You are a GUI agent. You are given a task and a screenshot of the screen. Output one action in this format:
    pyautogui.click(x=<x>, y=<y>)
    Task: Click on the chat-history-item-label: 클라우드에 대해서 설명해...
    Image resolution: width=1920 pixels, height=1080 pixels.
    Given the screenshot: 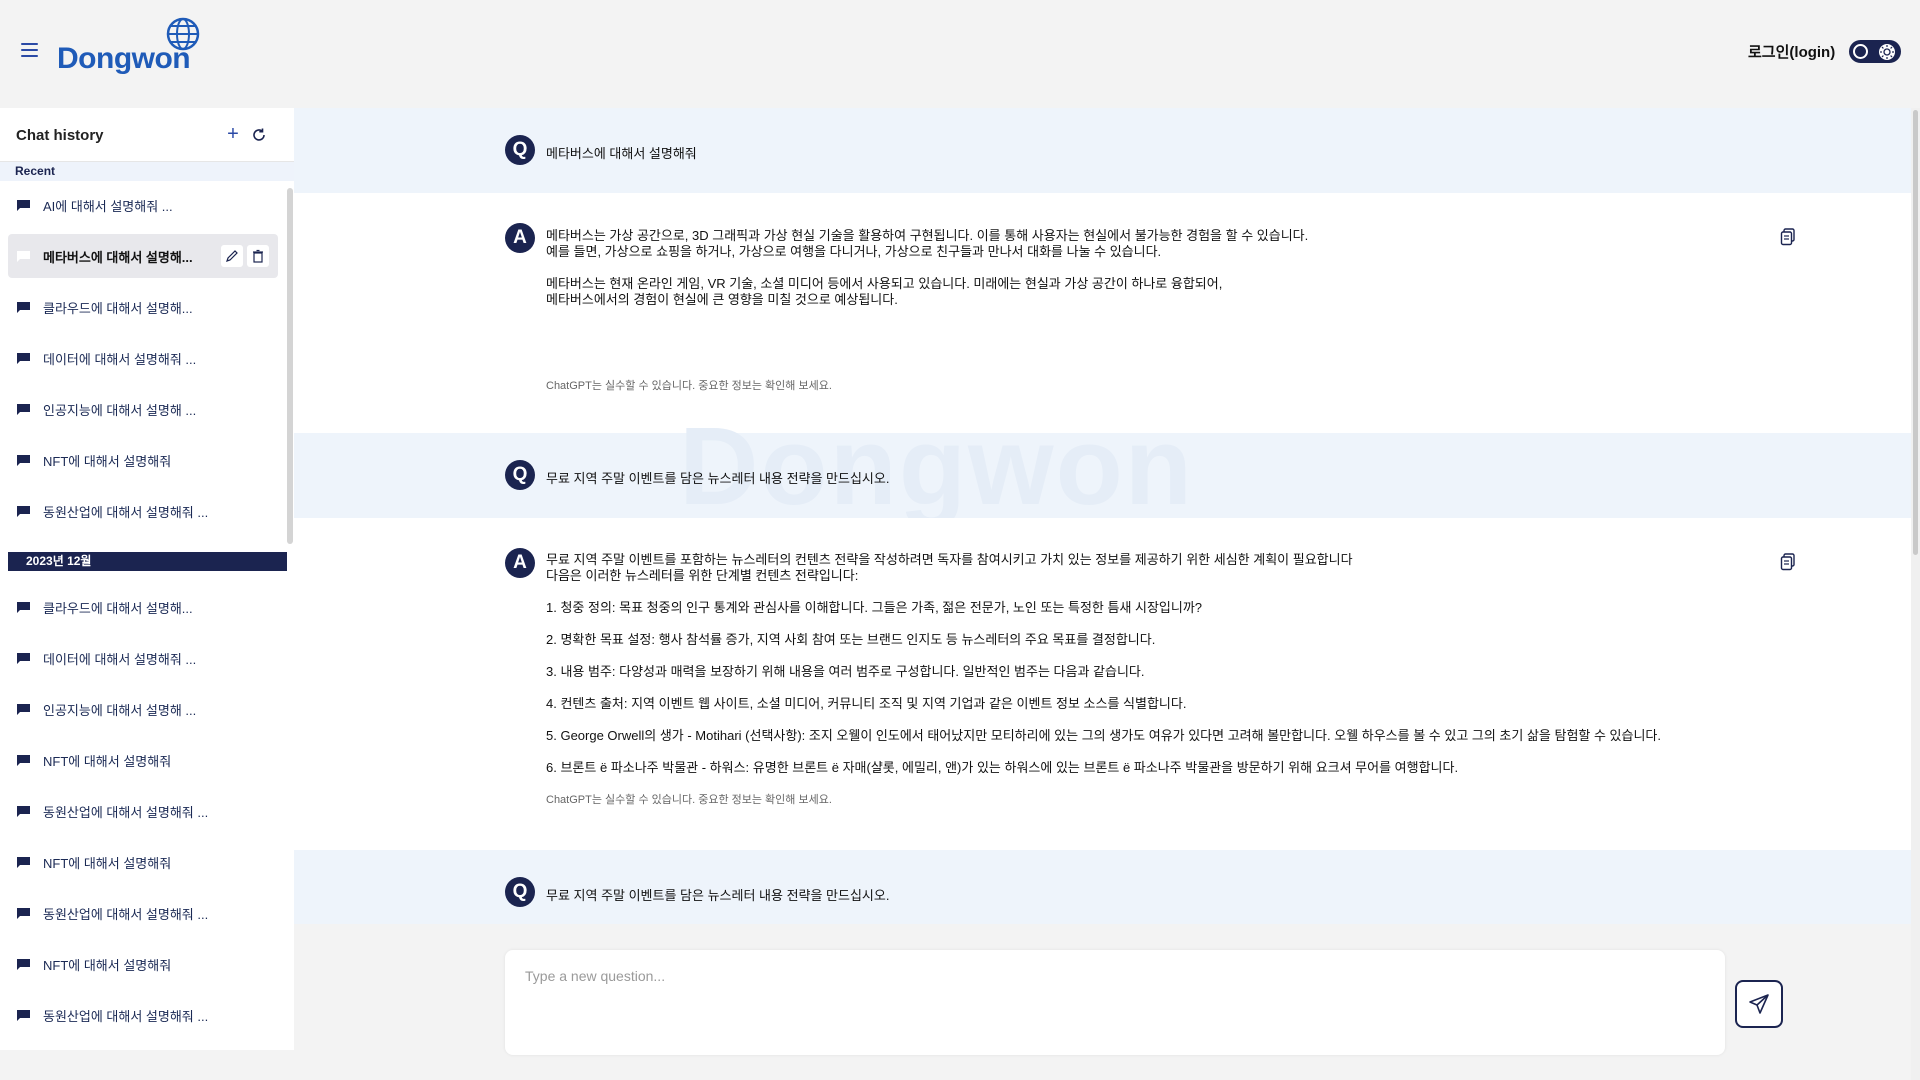 What is the action you would take?
    pyautogui.click(x=118, y=308)
    